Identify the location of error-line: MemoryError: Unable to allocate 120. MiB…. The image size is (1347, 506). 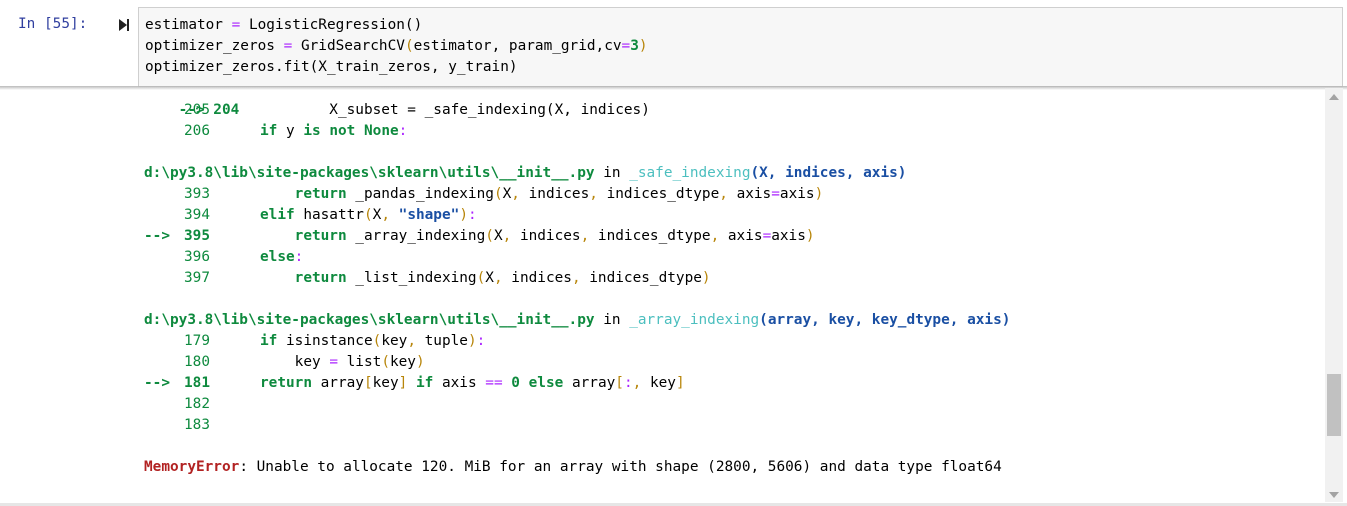
(573, 467).